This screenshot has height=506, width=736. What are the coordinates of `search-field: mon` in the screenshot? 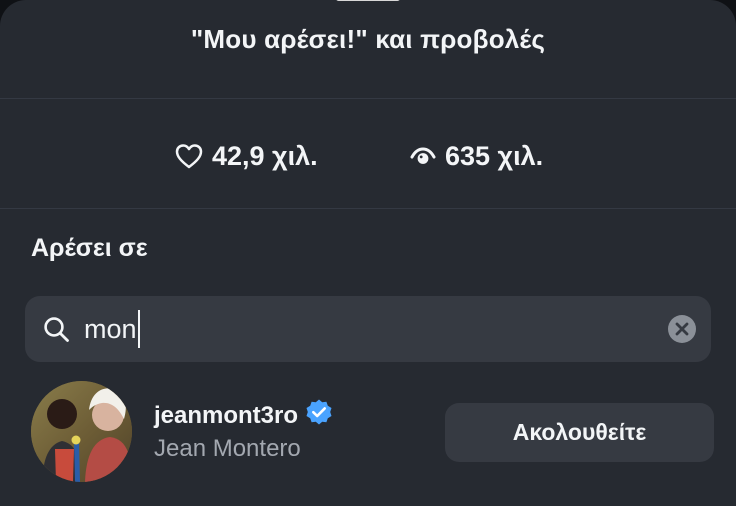 It's located at (368, 329).